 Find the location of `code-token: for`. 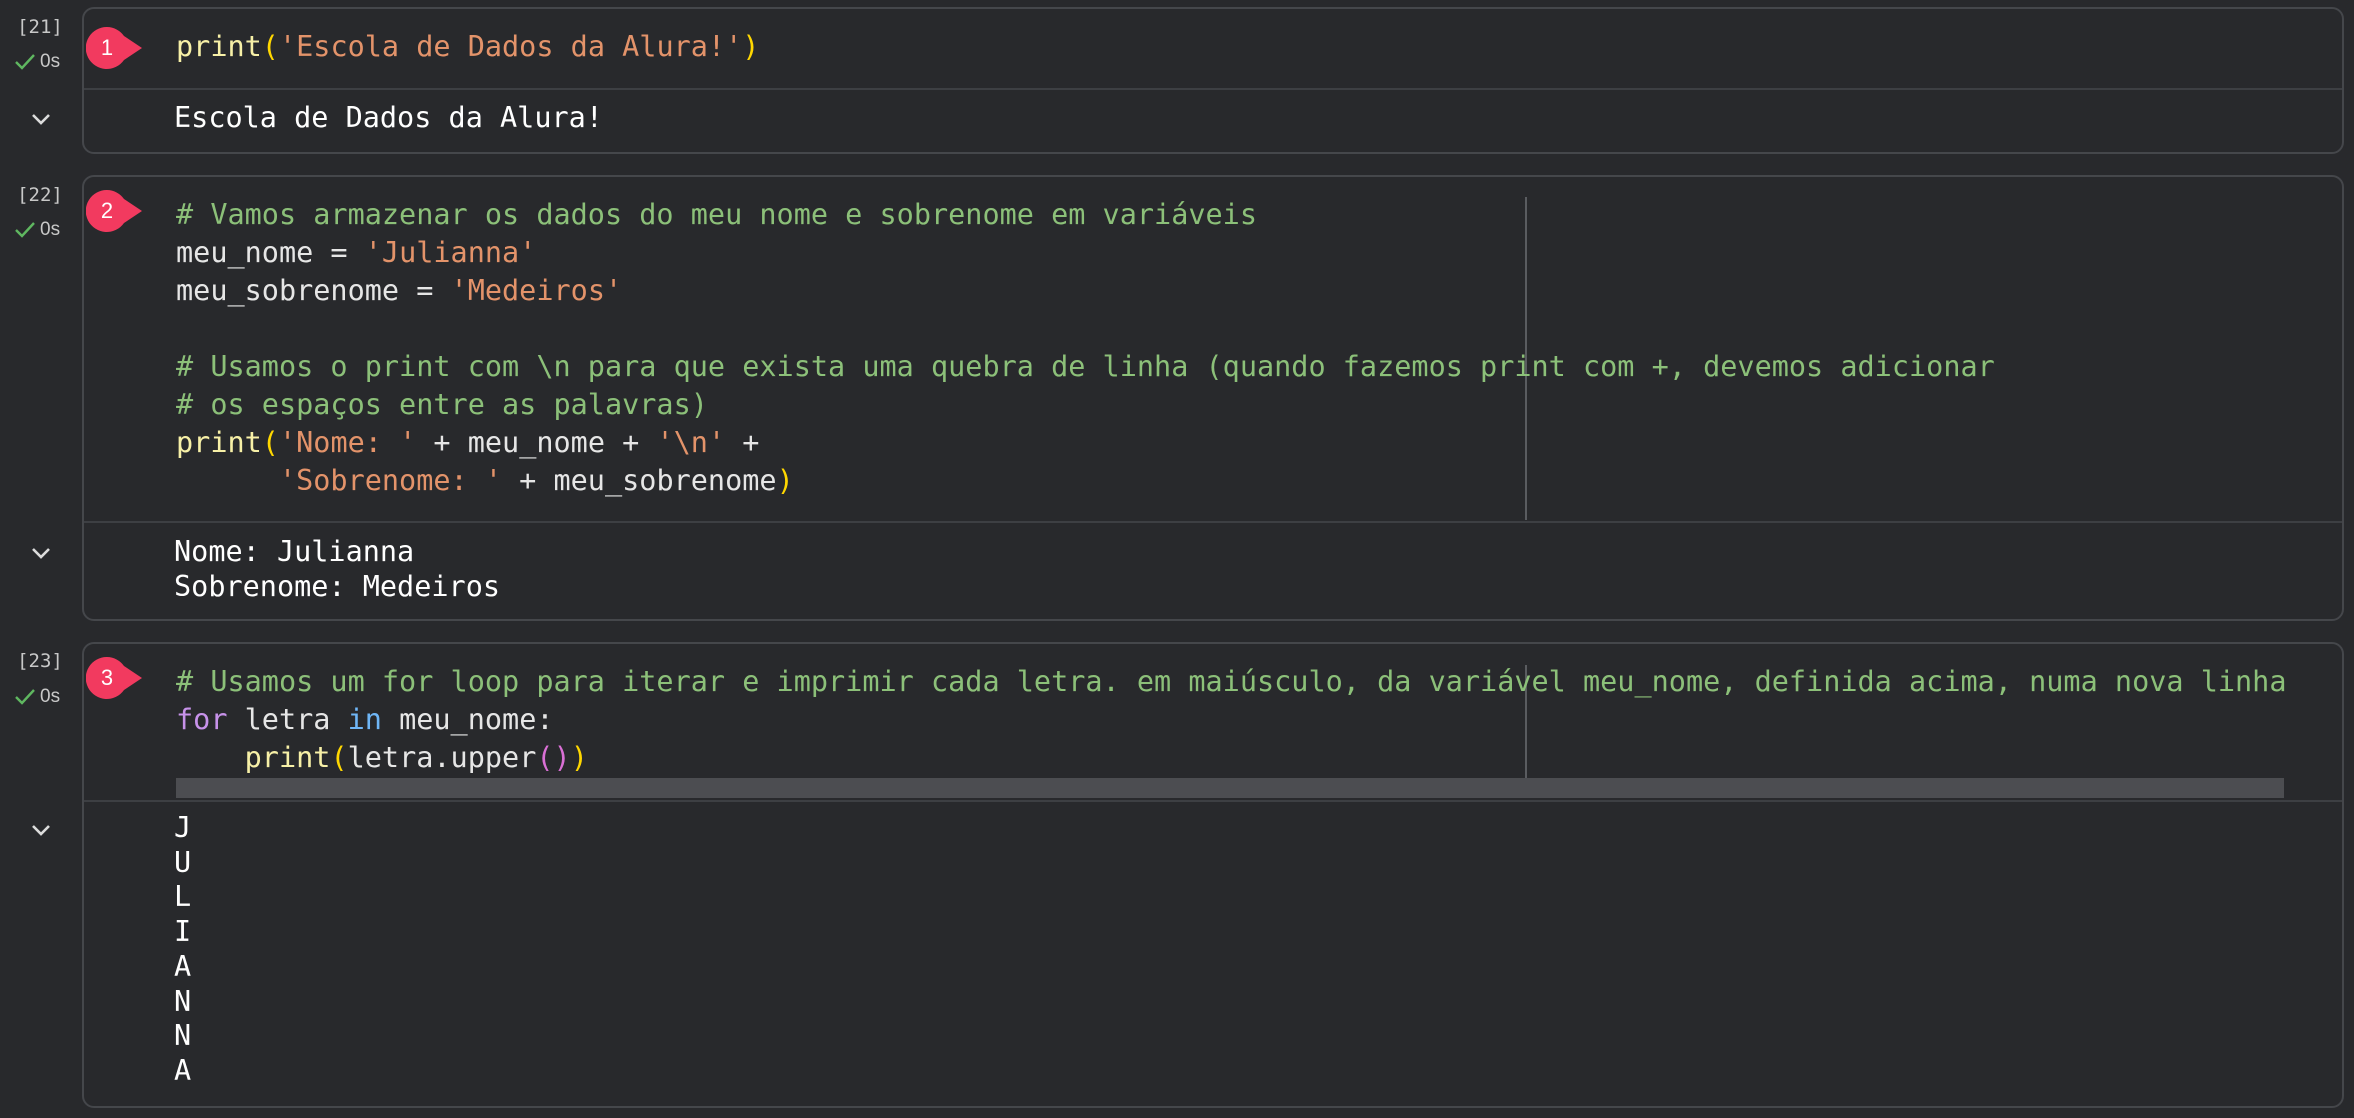

code-token: for is located at coordinates (202, 719).